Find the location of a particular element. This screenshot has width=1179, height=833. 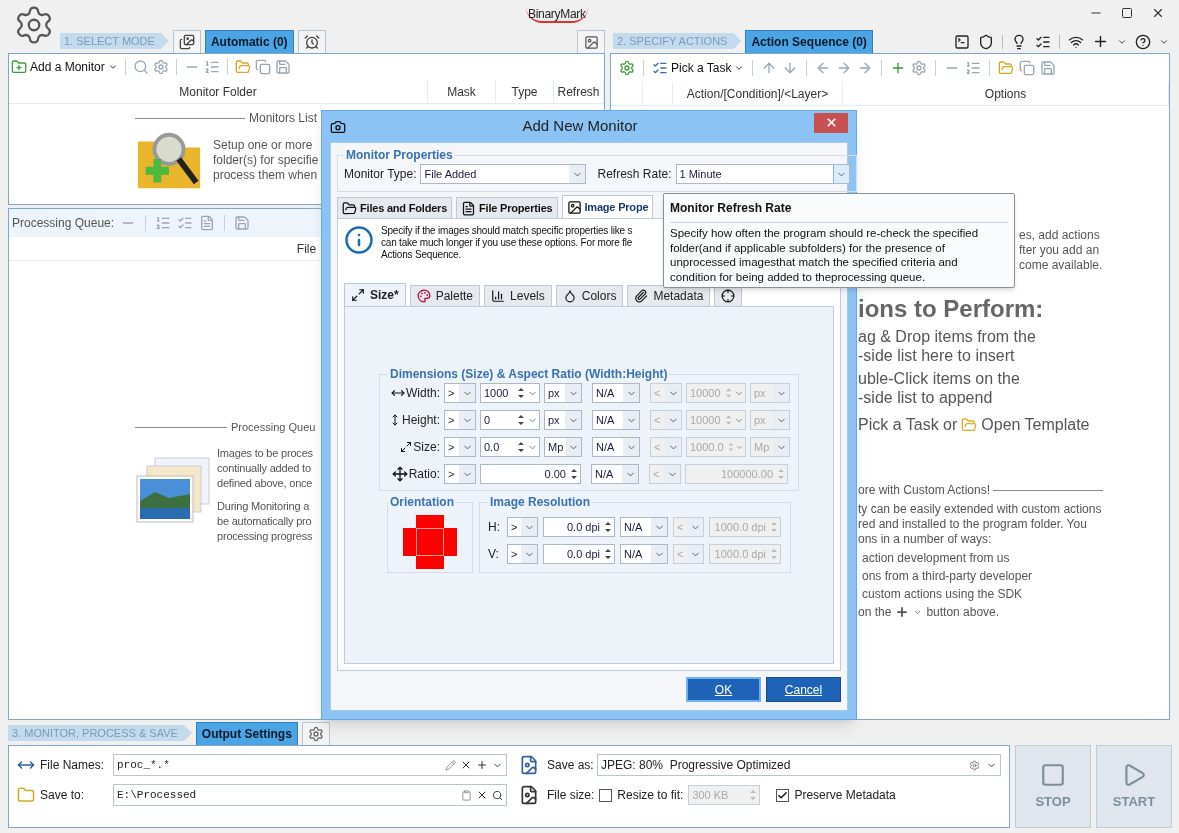

file-names-field: proc_*.* is located at coordinates (310, 765).